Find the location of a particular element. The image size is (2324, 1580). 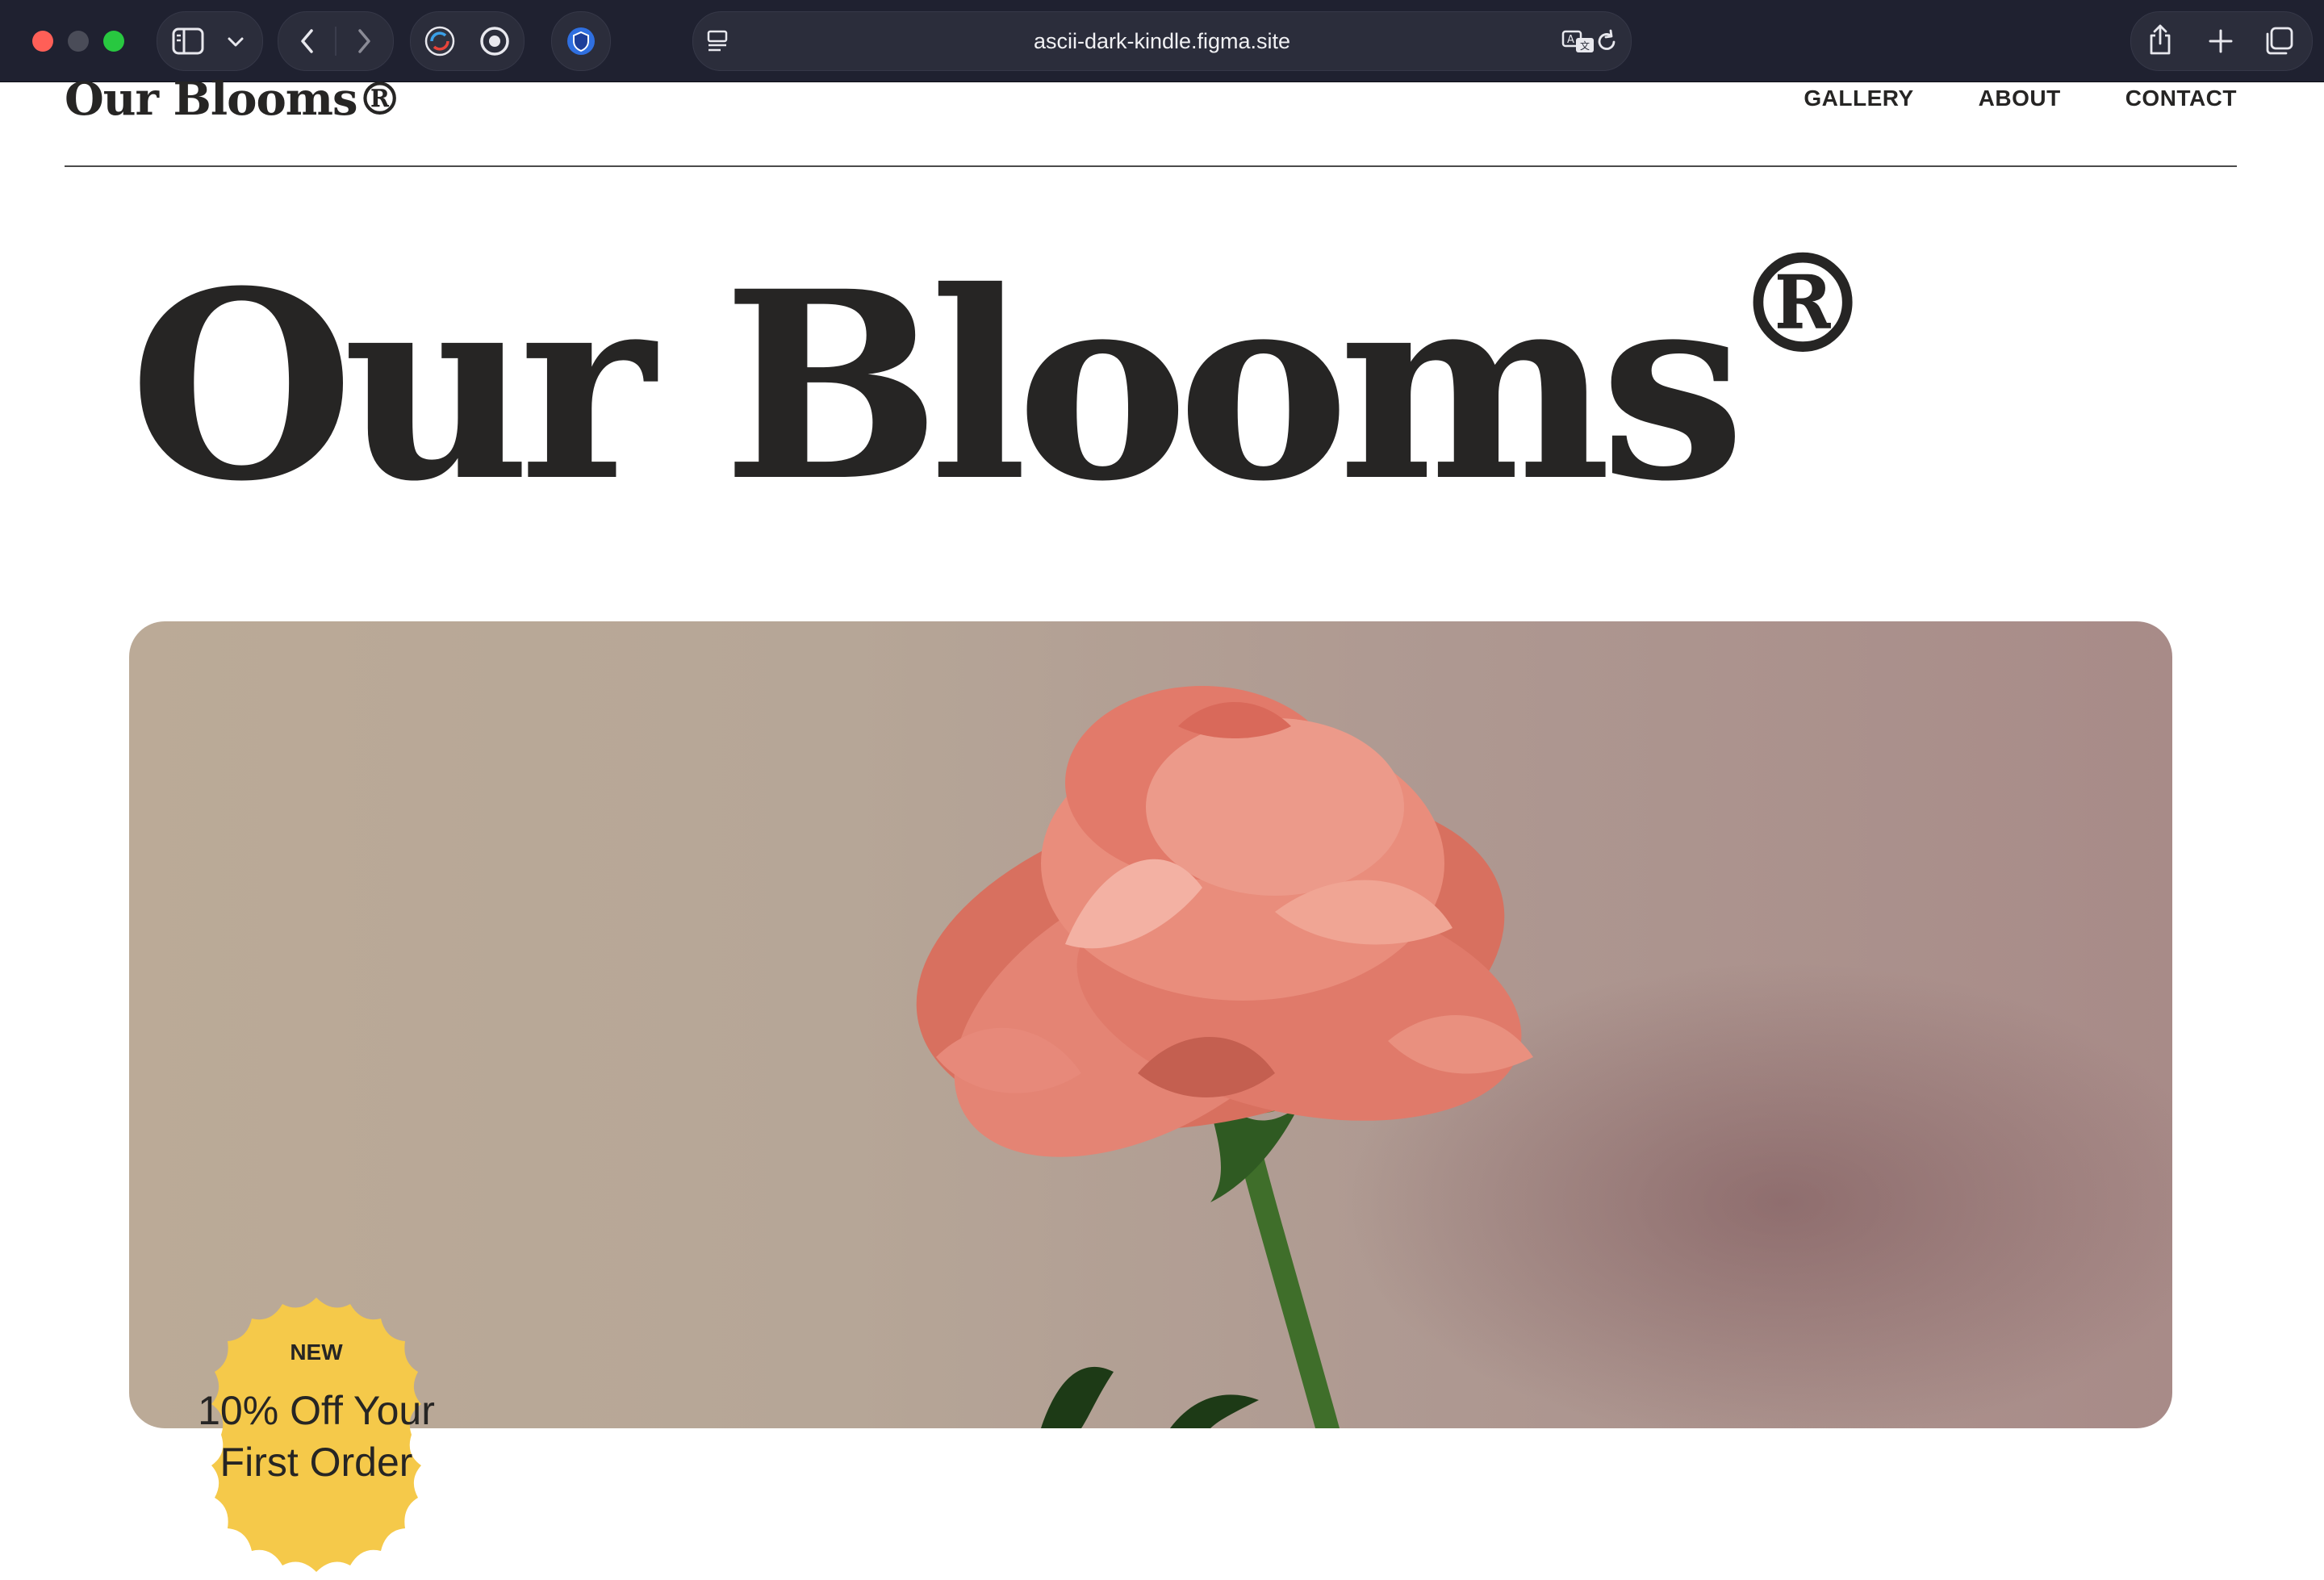

badge-offer-line-1: 10% Off Your is located at coordinates (316, 1410).